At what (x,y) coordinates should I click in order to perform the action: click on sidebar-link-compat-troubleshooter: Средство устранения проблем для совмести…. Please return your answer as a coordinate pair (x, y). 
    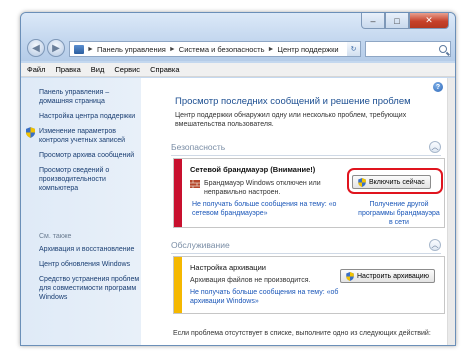
    Looking at the image, I should click on (90, 288).